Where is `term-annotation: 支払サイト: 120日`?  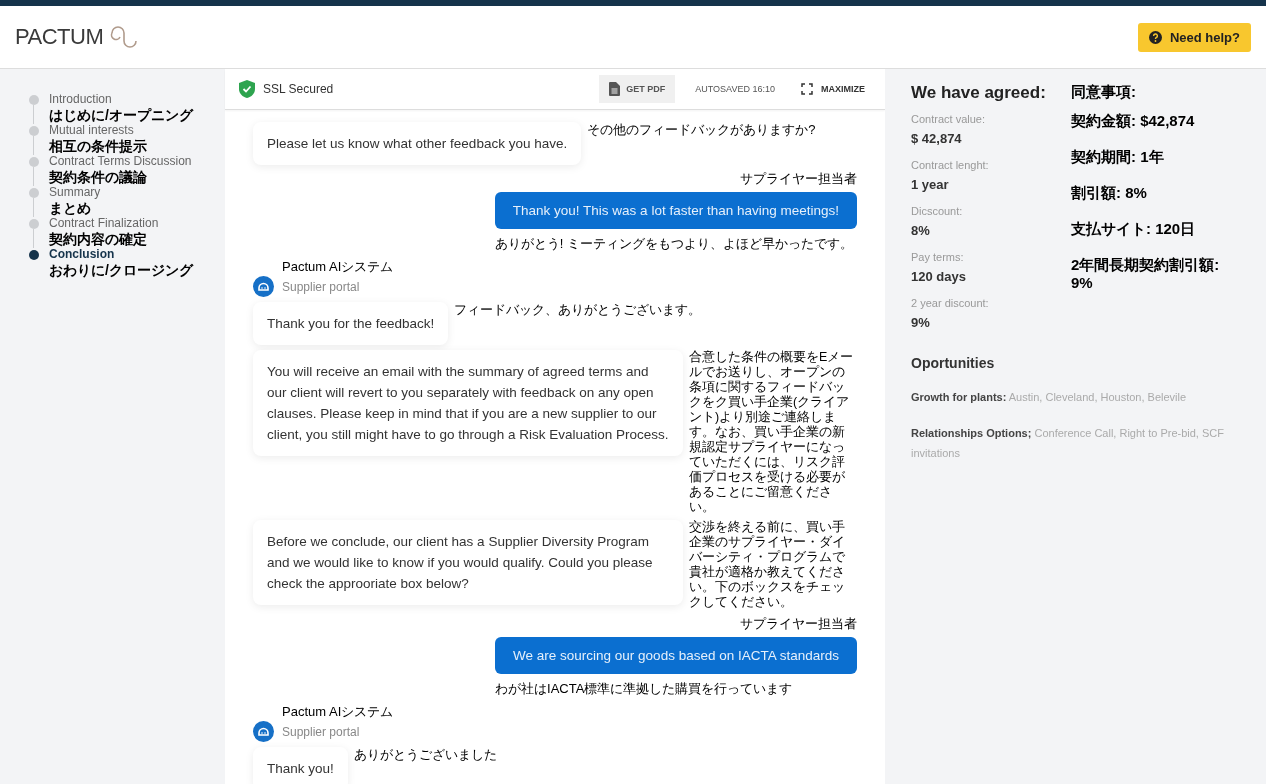 term-annotation: 支払サイト: 120日 is located at coordinates (1134, 229).